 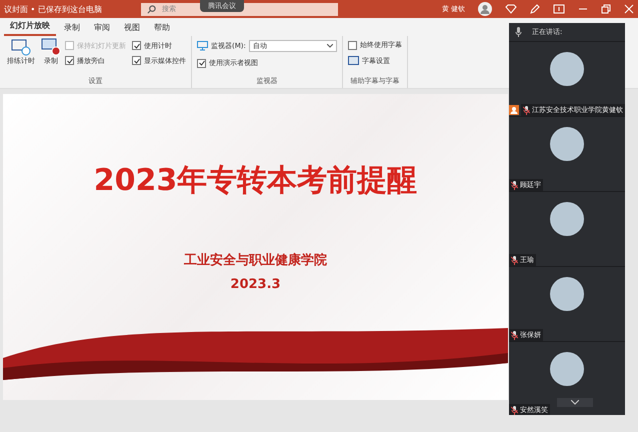 What do you see at coordinates (53, 9) in the screenshot?
I see `document-title: 议封面 • 已保存到这台电脑` at bounding box center [53, 9].